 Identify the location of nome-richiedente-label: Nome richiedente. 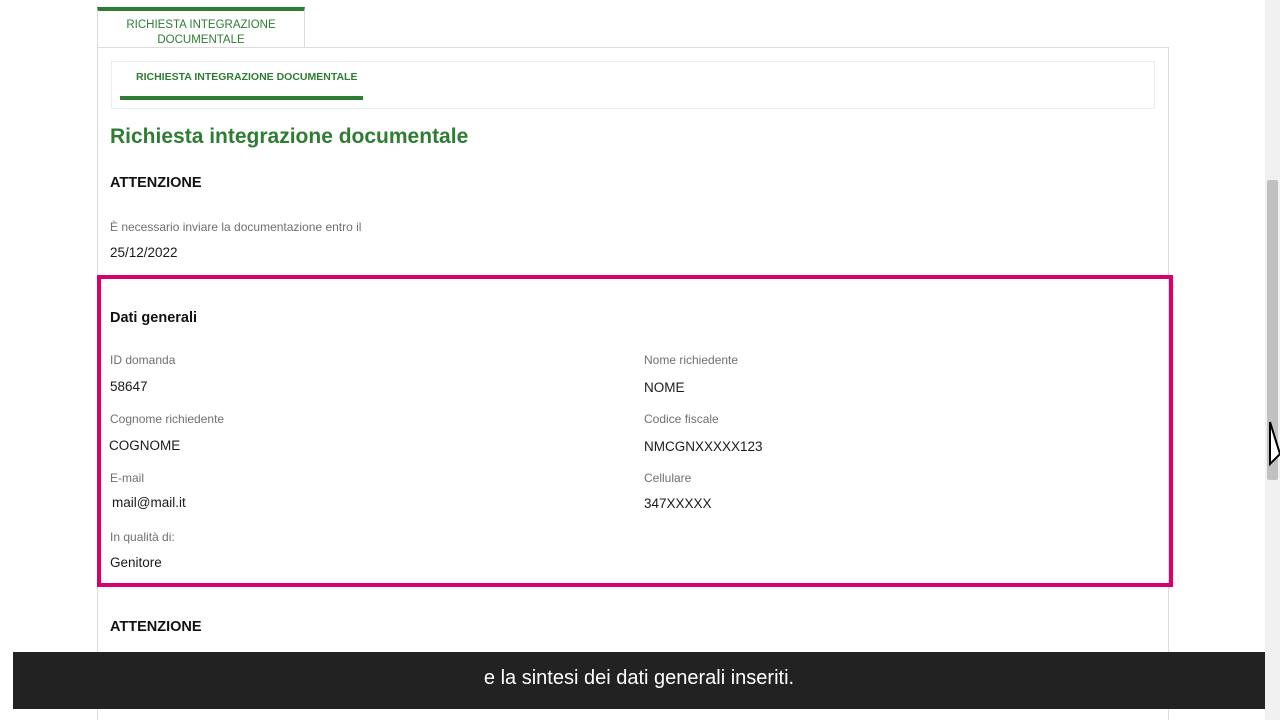
(691, 360).